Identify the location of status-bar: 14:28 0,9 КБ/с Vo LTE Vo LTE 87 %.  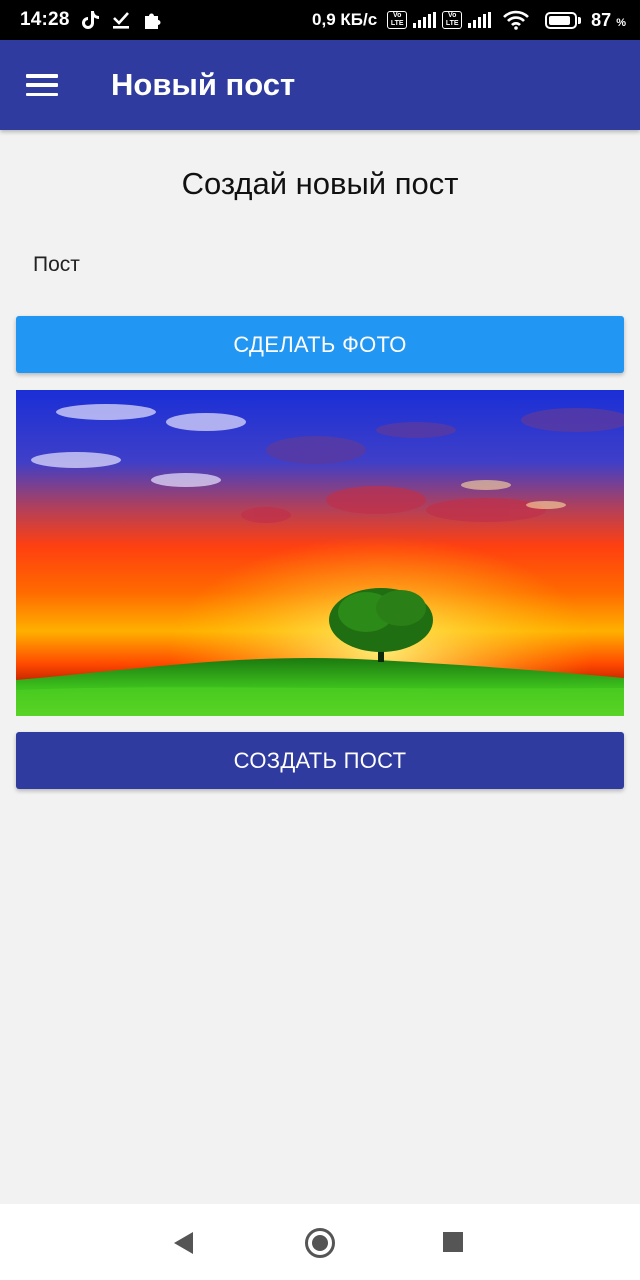
(320, 20).